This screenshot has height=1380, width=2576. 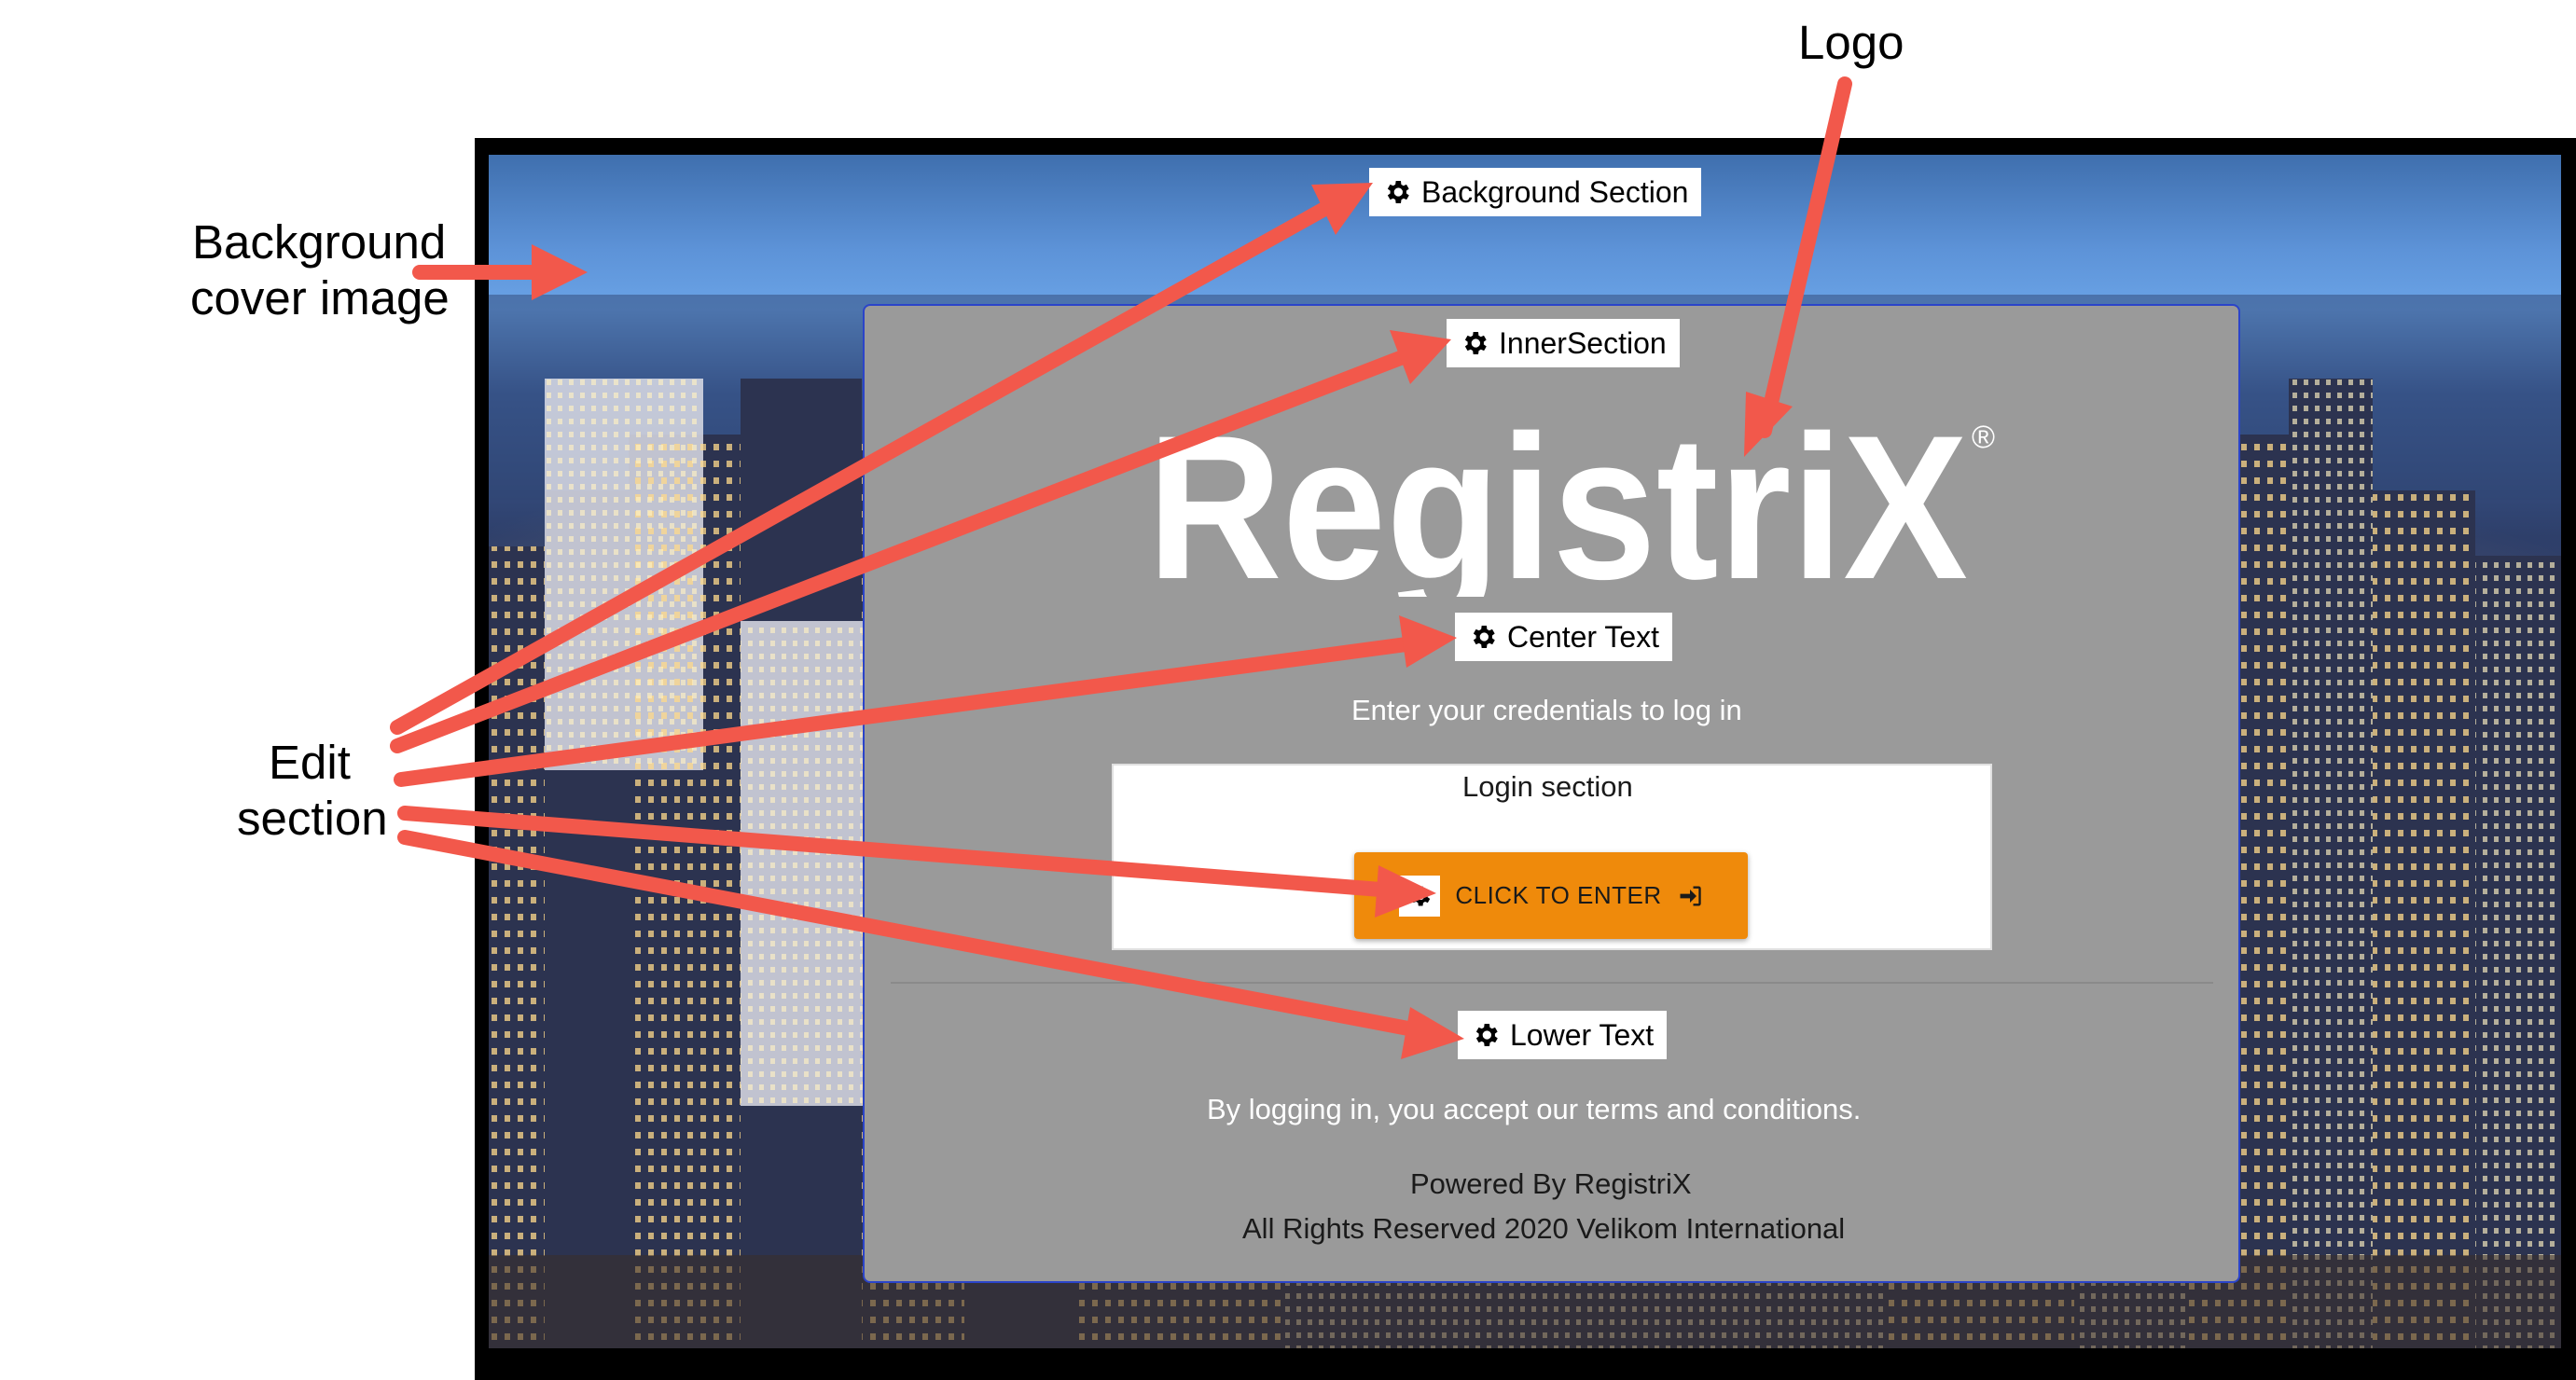 What do you see at coordinates (1558, 895) in the screenshot?
I see `click-to-enter-label: CLICK TO ENTER` at bounding box center [1558, 895].